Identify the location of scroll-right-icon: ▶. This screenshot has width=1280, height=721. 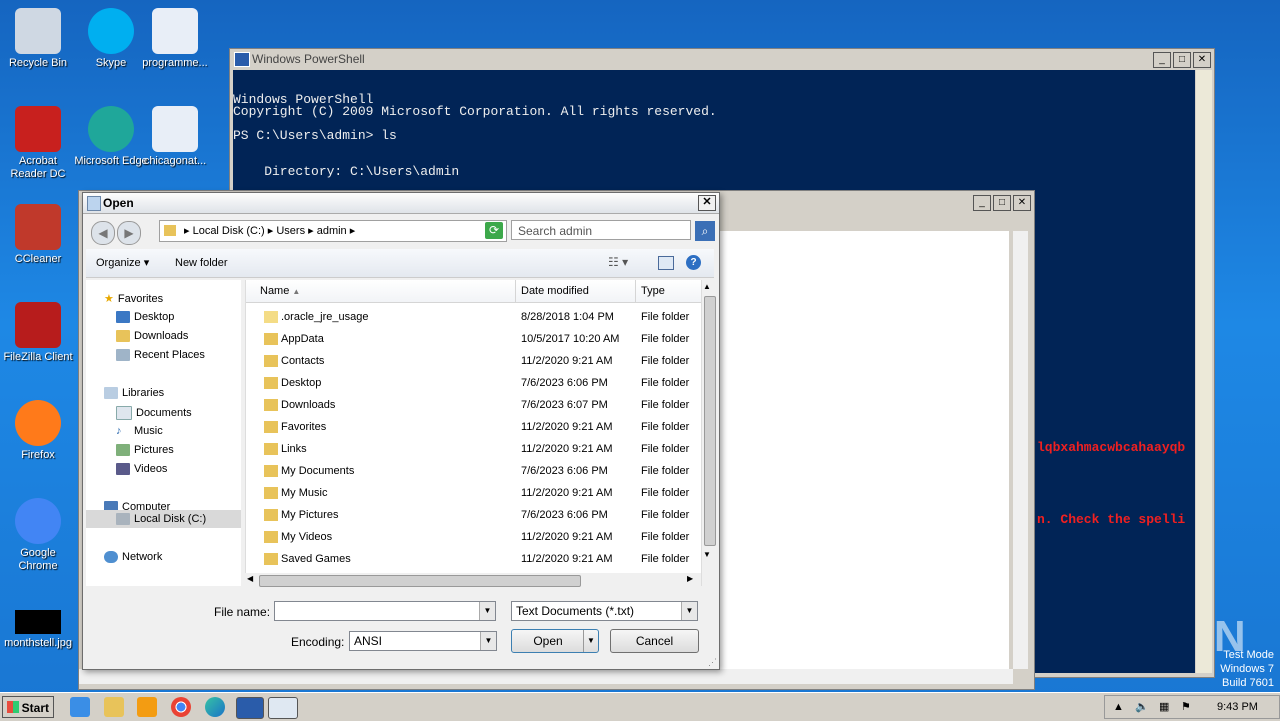
(690, 578).